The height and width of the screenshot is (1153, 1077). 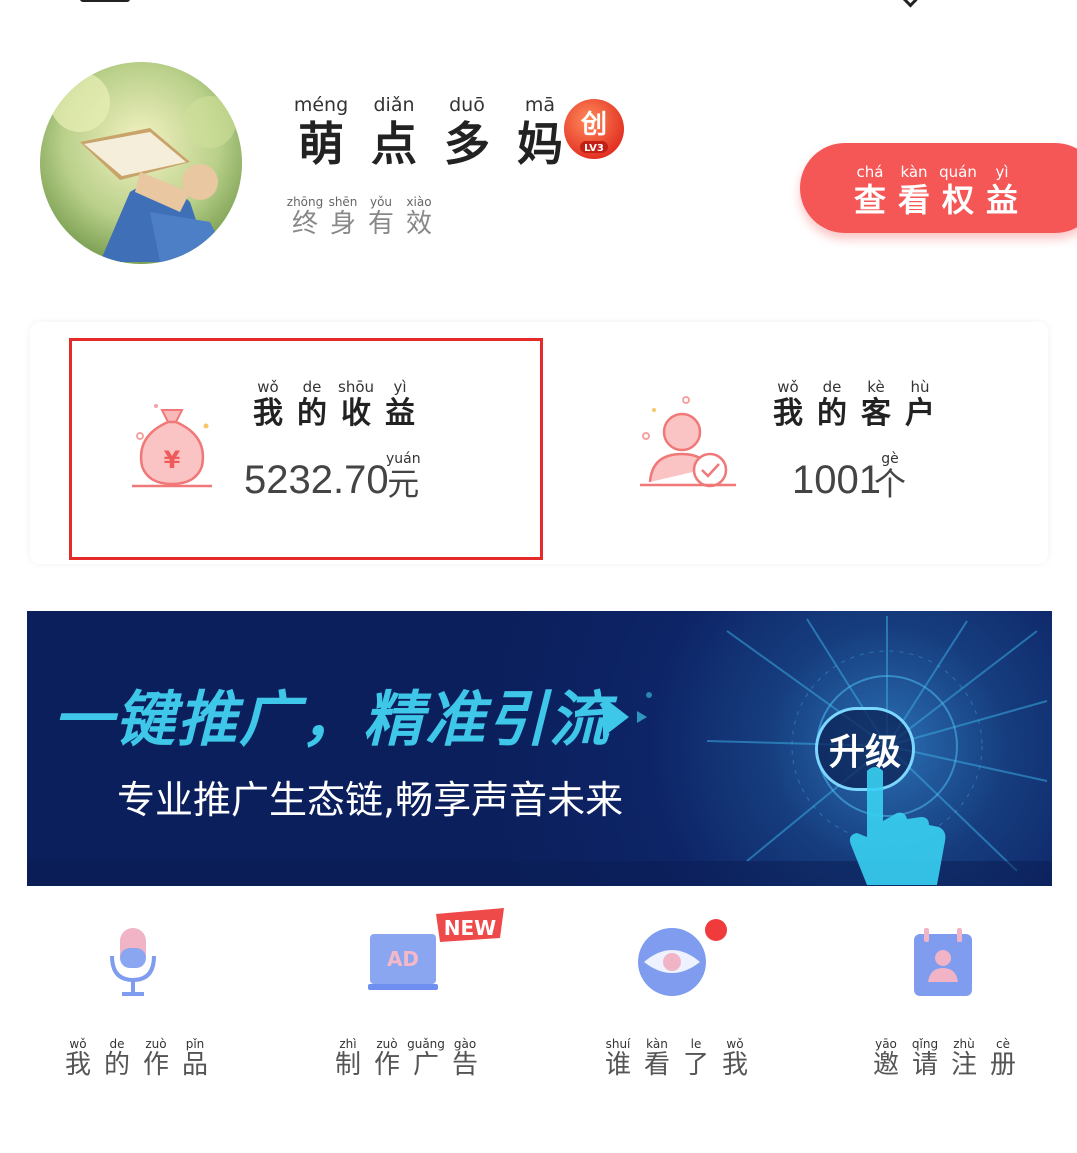 What do you see at coordinates (321, 105) in the screenshot?
I see `pinyin: méng` at bounding box center [321, 105].